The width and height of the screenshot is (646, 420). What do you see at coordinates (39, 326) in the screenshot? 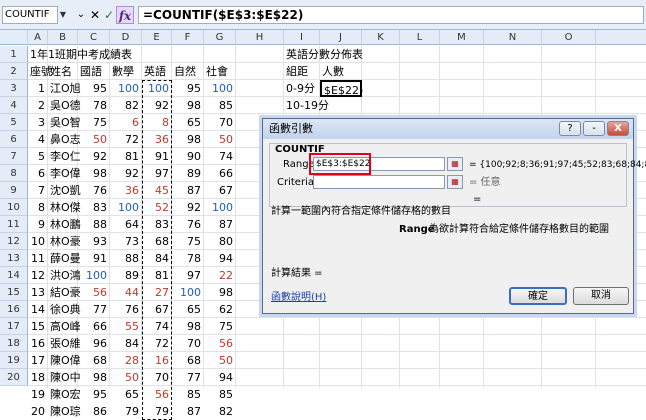
I see `score-cell: 15` at bounding box center [39, 326].